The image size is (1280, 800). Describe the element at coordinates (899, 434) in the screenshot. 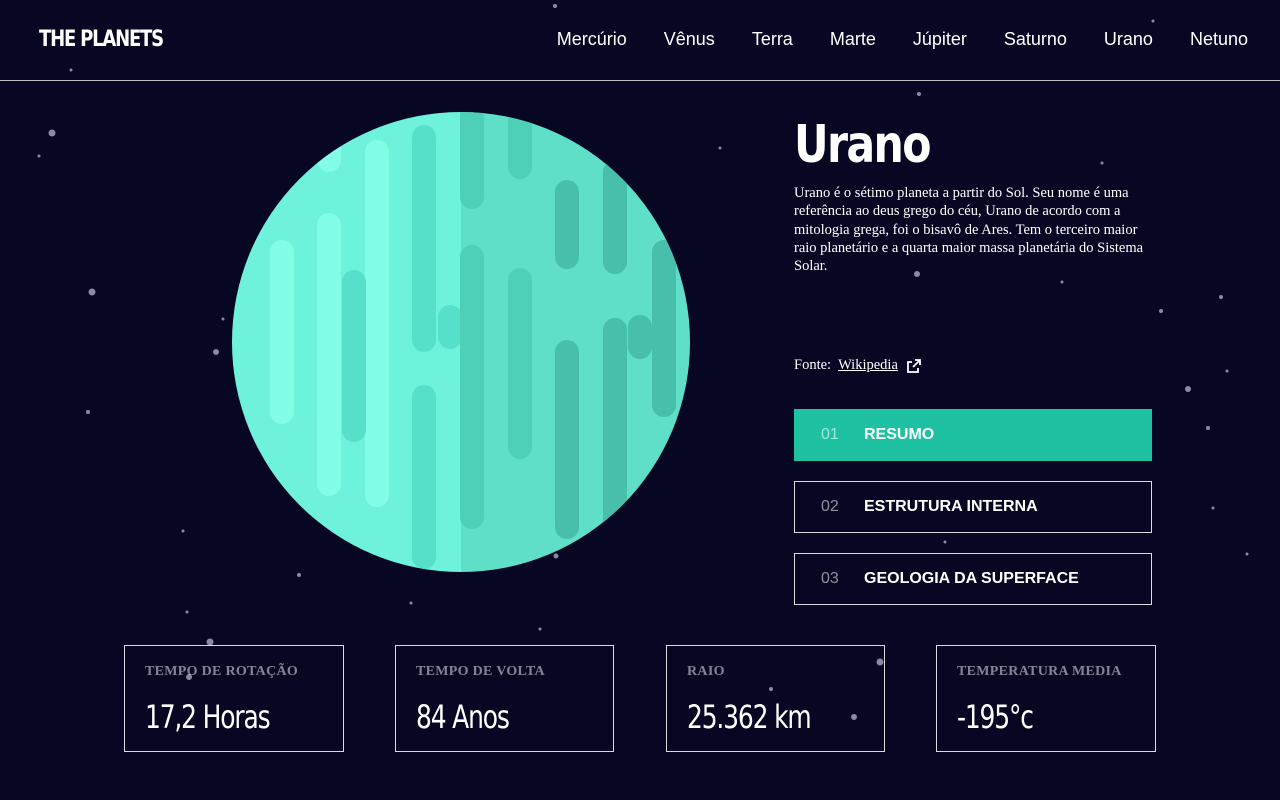

I see `tab-label: RESUMO` at that location.